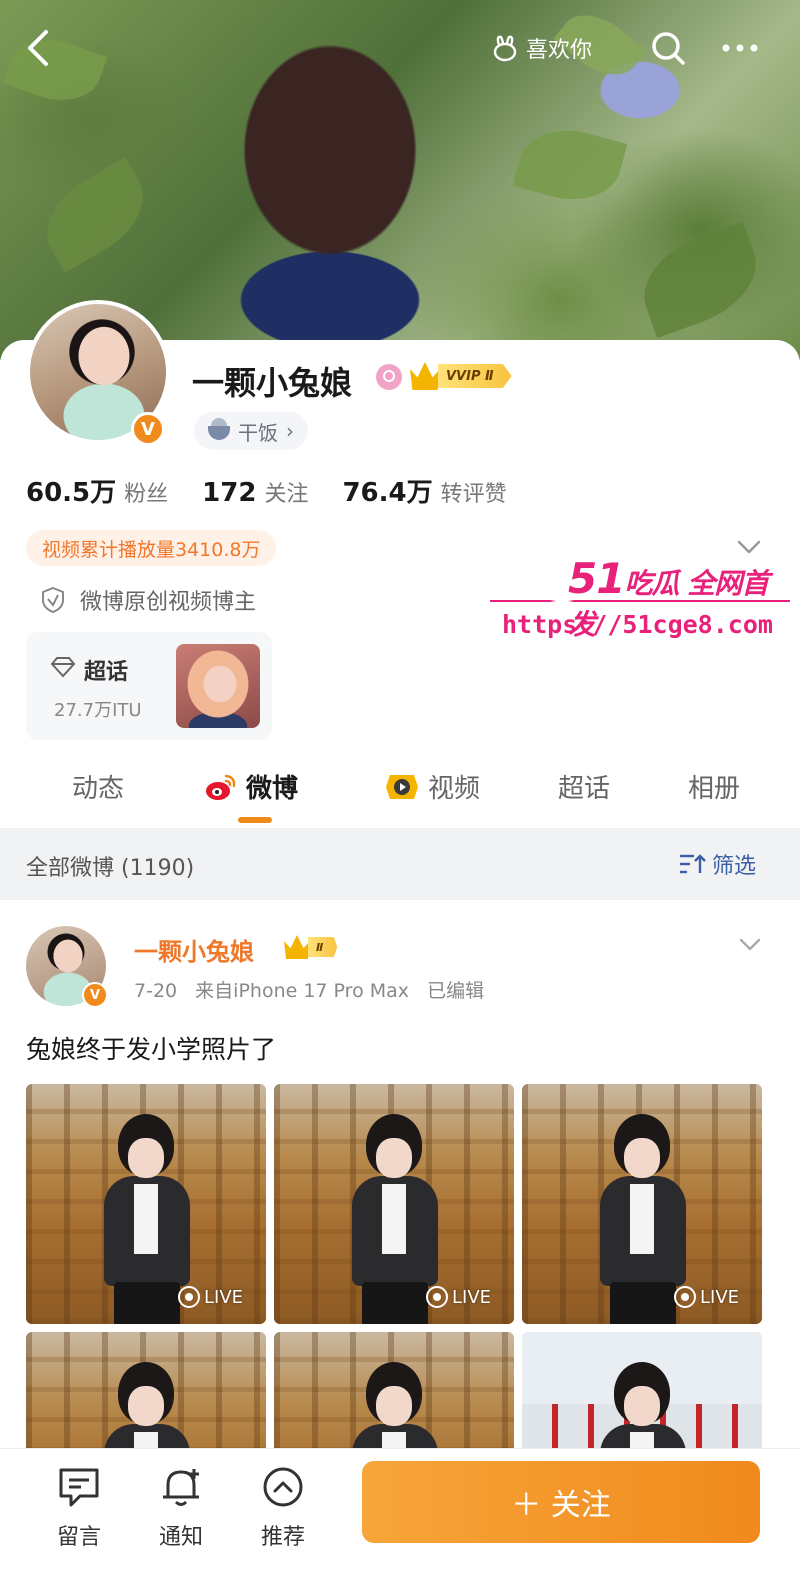 The width and height of the screenshot is (800, 1593). Describe the element at coordinates (156, 991) in the screenshot. I see `post-date: 7-20` at that location.